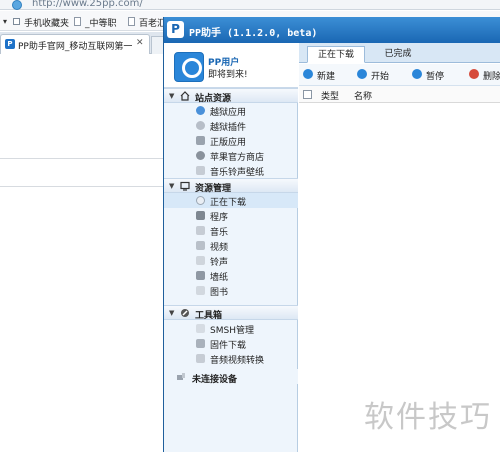  What do you see at coordinates (307, 94) in the screenshot?
I see `select-all-checkbox` at bounding box center [307, 94].